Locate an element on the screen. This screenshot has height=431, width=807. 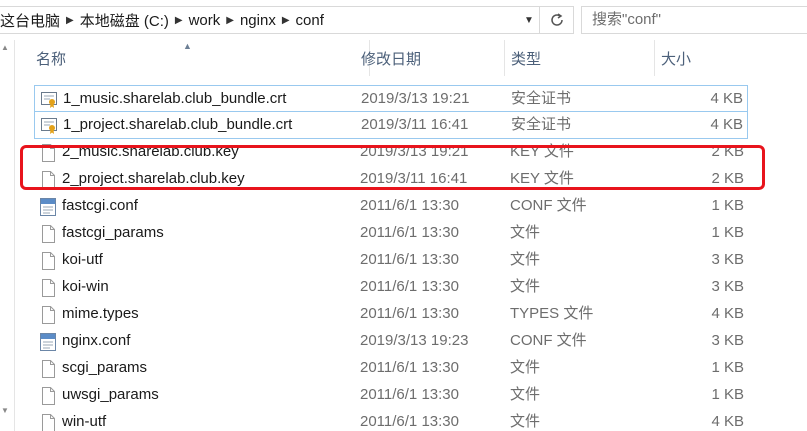
breadcrumb-this-pc: 这台电脑 is located at coordinates (32, 20).